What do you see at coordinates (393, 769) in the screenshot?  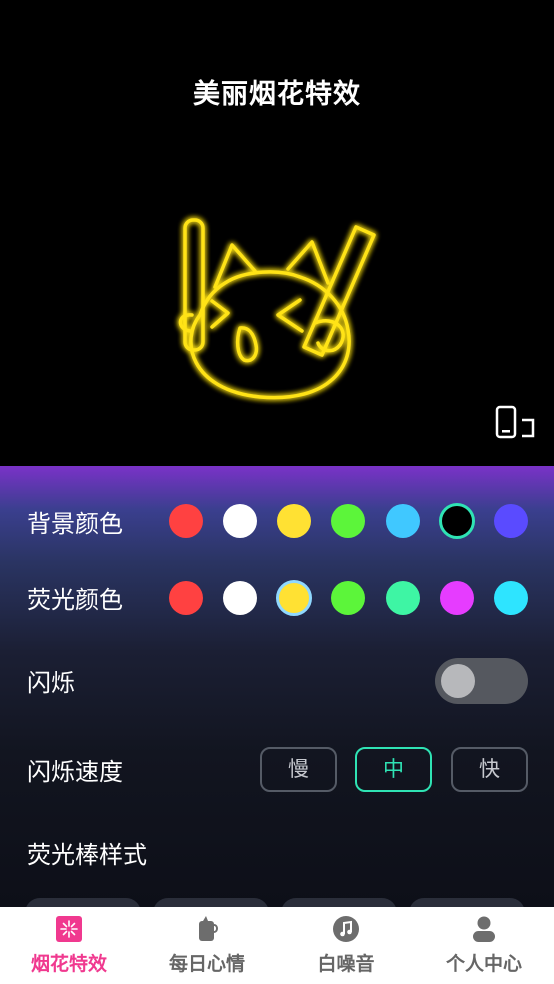 I see `speed-medium-button: 中` at bounding box center [393, 769].